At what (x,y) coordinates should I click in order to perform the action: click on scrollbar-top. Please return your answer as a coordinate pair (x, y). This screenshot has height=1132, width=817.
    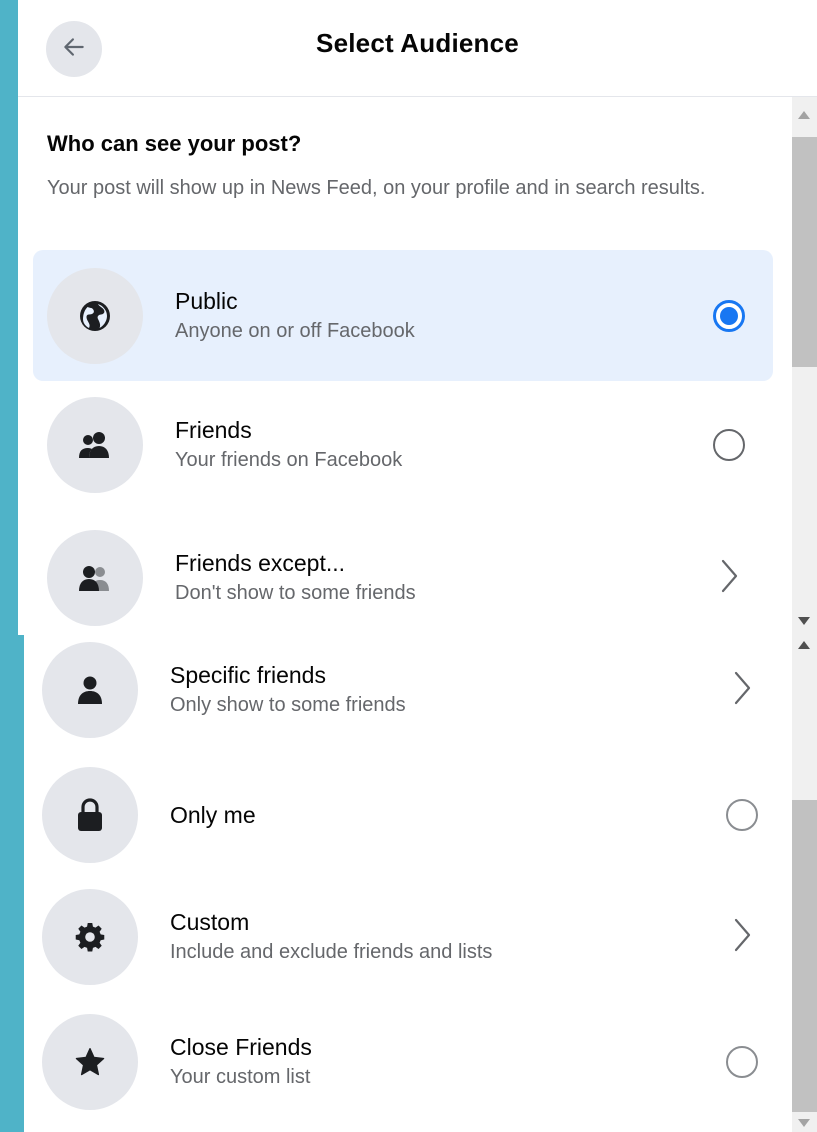
    Looking at the image, I should click on (804, 366).